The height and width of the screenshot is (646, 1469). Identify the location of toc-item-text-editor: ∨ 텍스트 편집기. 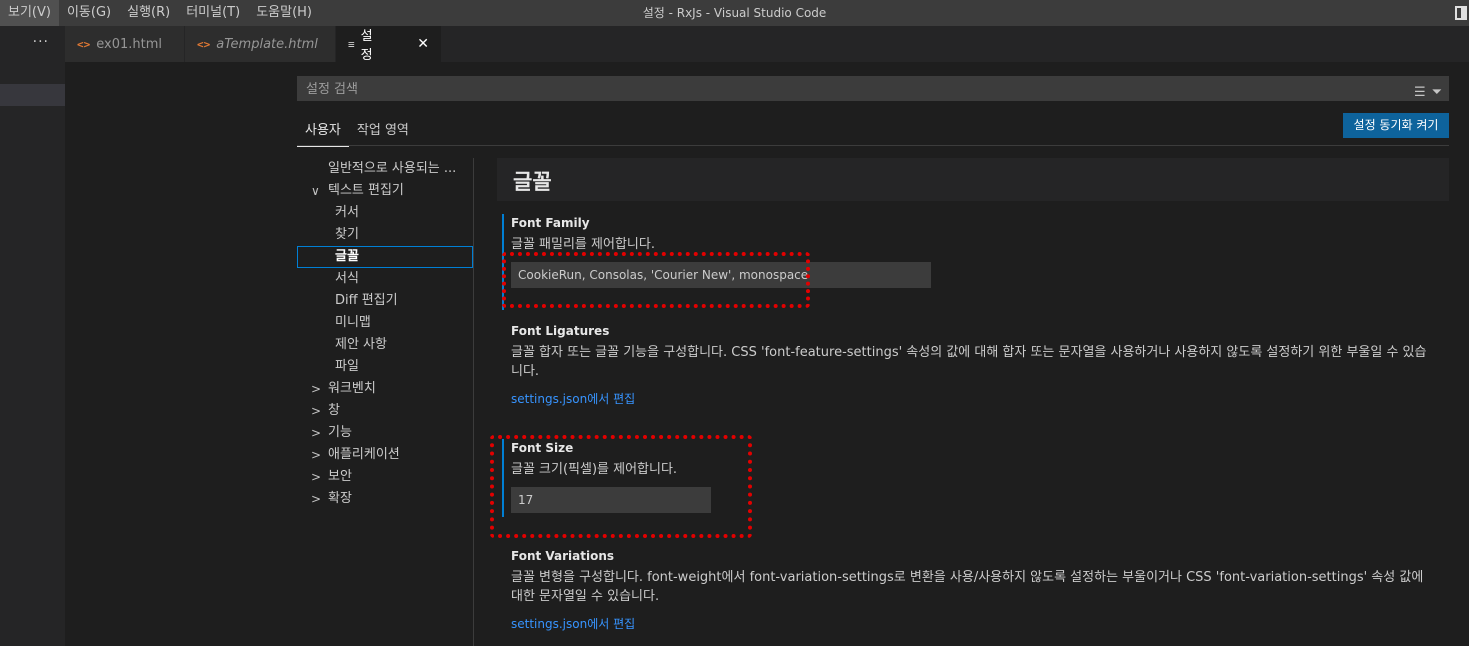
(385, 191).